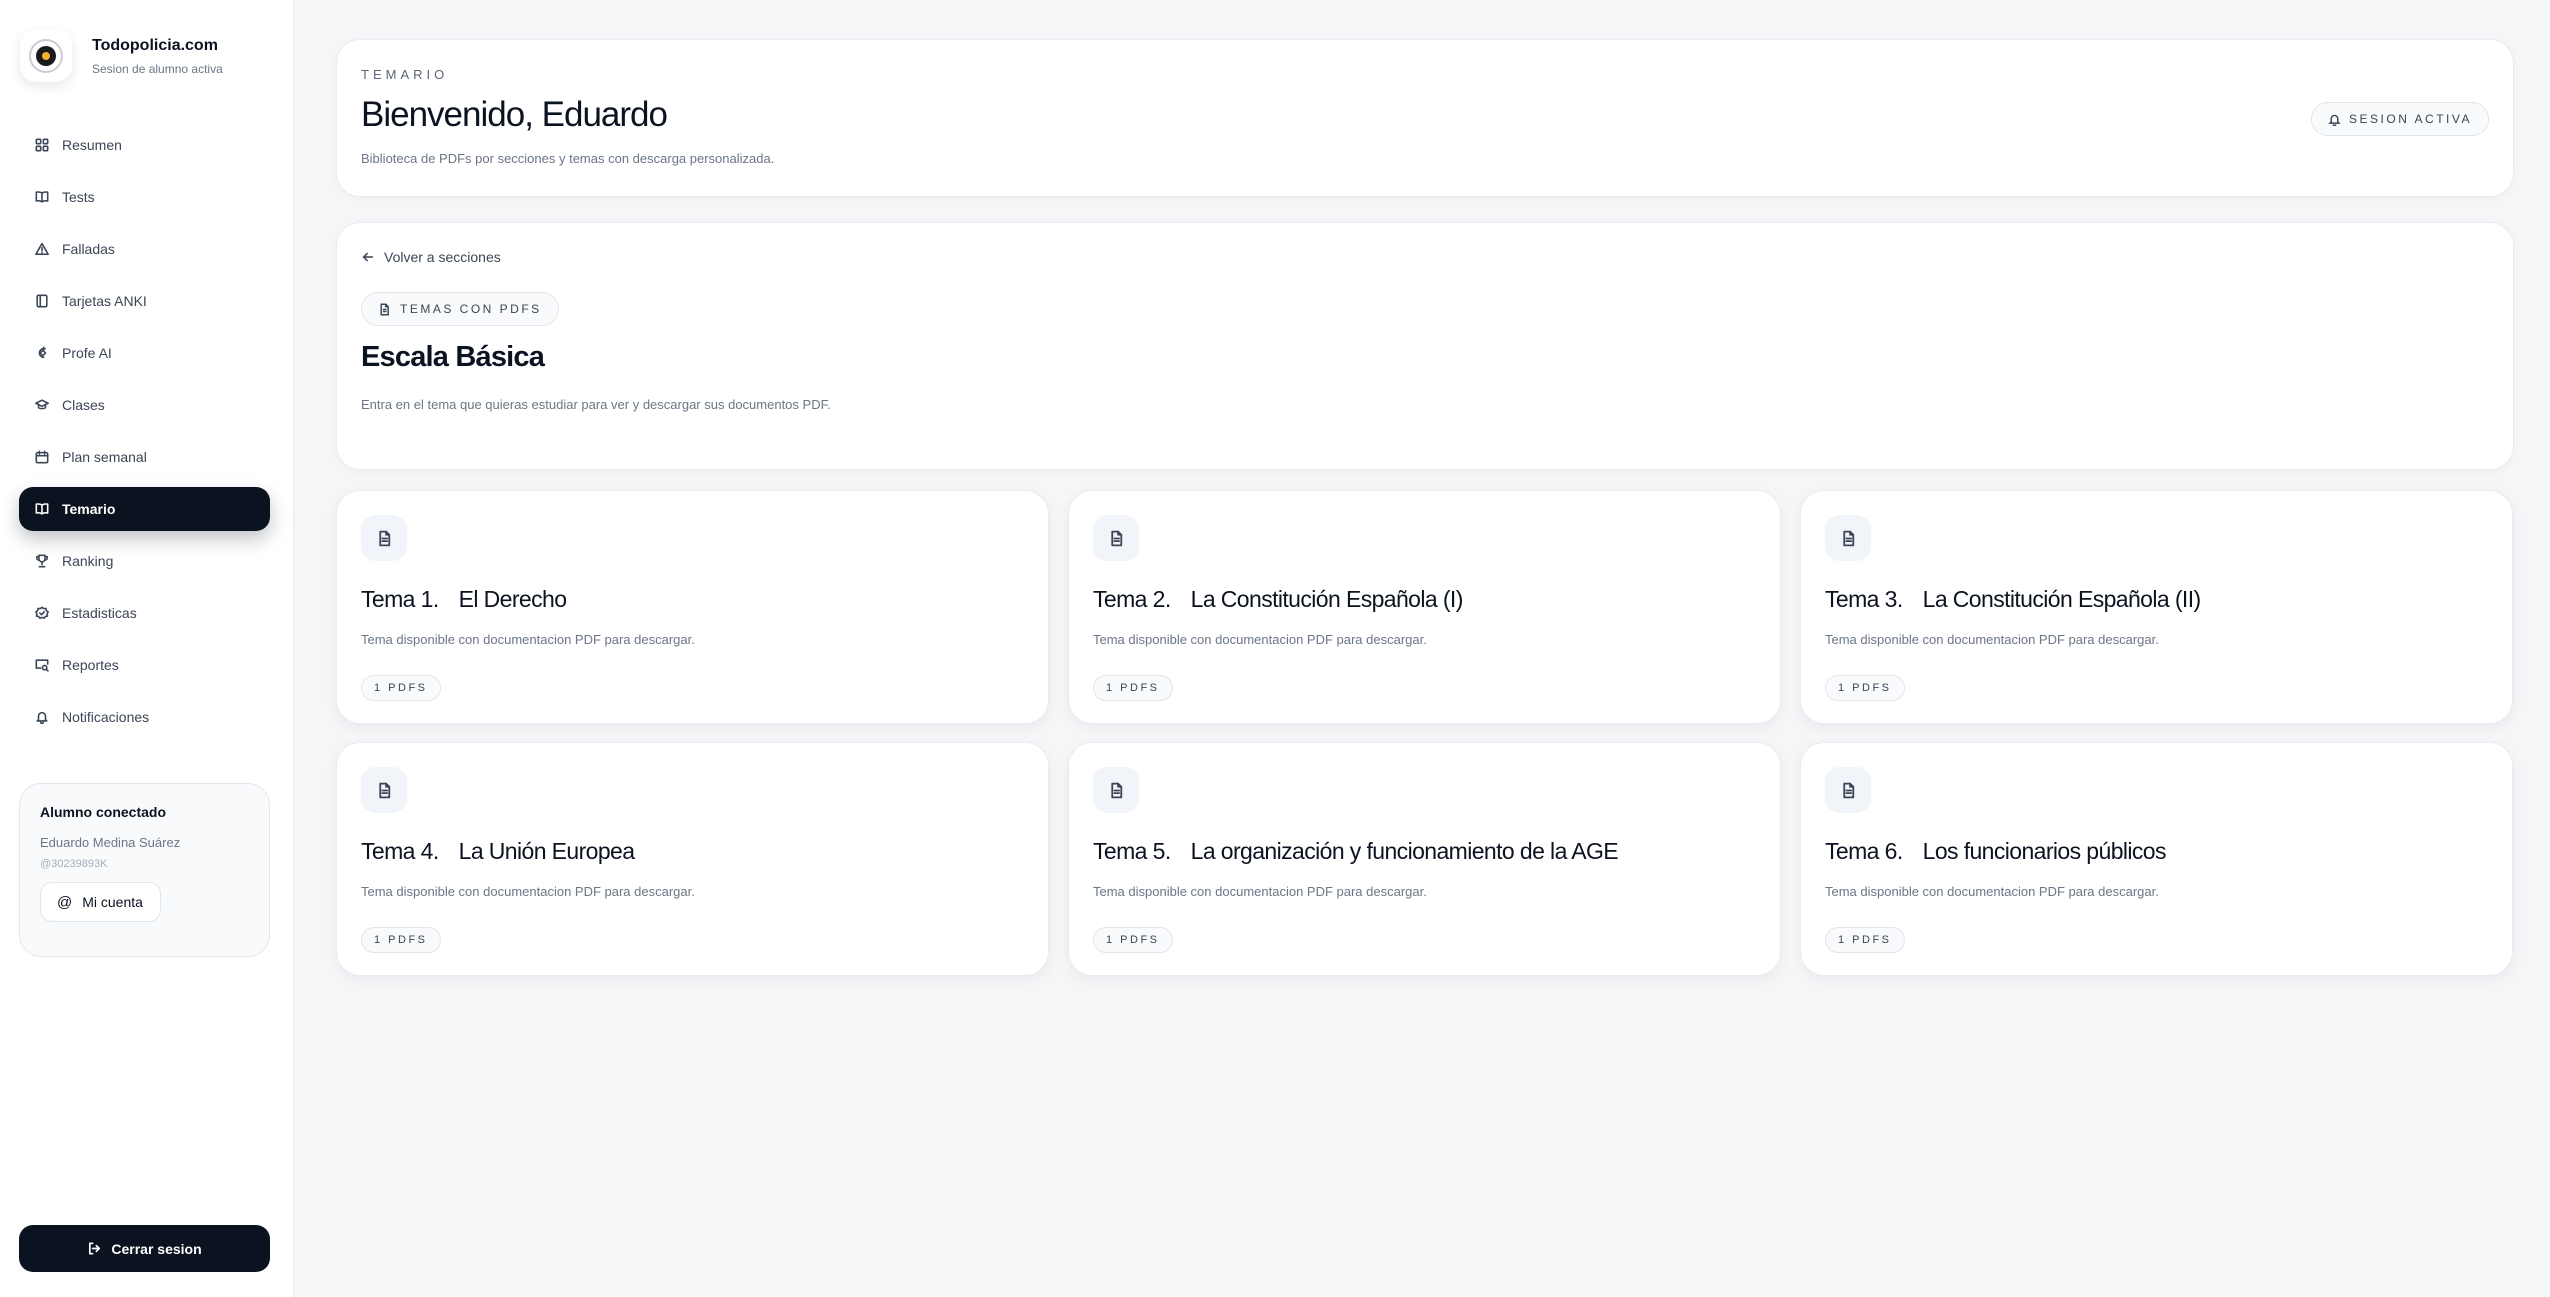 Image resolution: width=2550 pixels, height=1297 pixels. I want to click on calendar-icon, so click(42, 457).